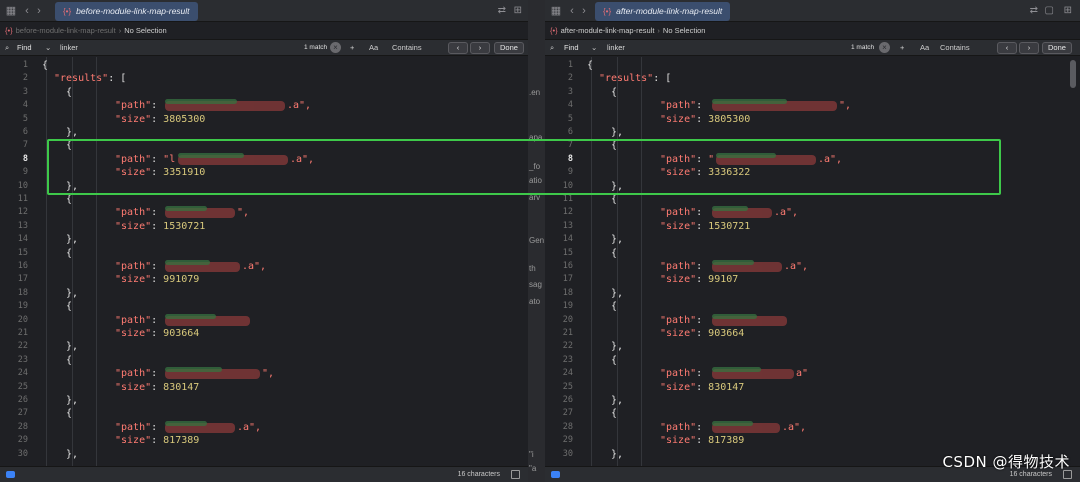 The width and height of the screenshot is (1080, 482). I want to click on code-line: 17 "size": 99107, so click(812, 279).